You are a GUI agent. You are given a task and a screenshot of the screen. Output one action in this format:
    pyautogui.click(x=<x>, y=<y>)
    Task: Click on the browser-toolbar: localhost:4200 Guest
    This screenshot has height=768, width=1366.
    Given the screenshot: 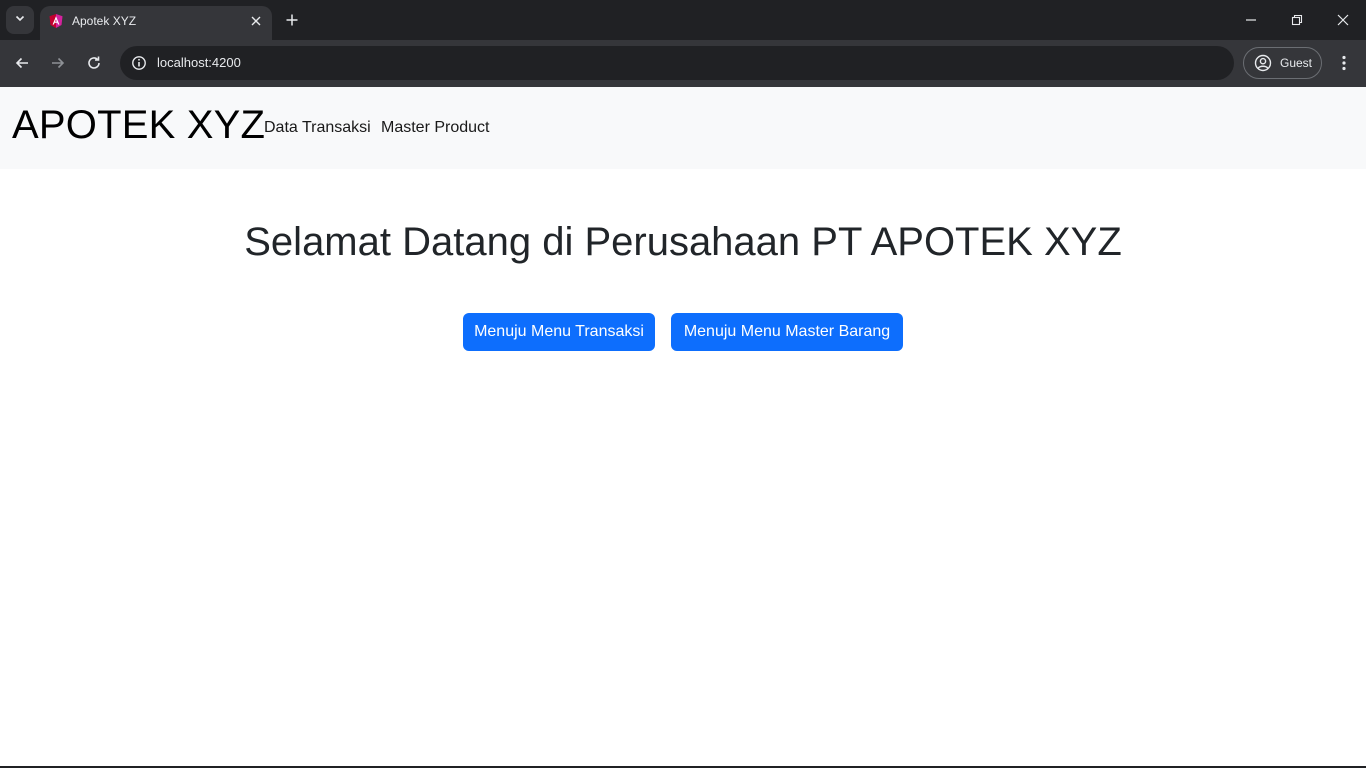 What is the action you would take?
    pyautogui.click(x=683, y=63)
    